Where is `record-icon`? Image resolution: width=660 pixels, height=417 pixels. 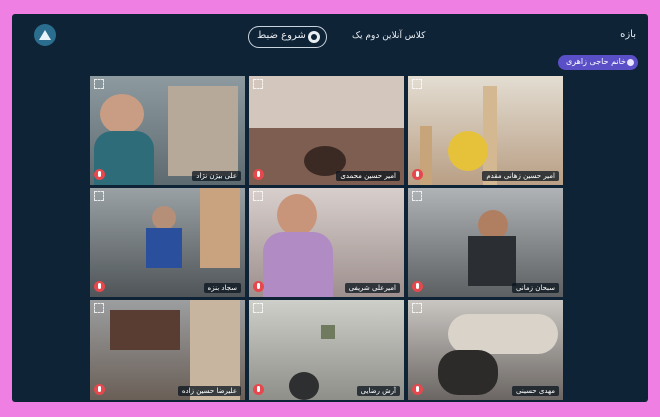
record-icon is located at coordinates (314, 37).